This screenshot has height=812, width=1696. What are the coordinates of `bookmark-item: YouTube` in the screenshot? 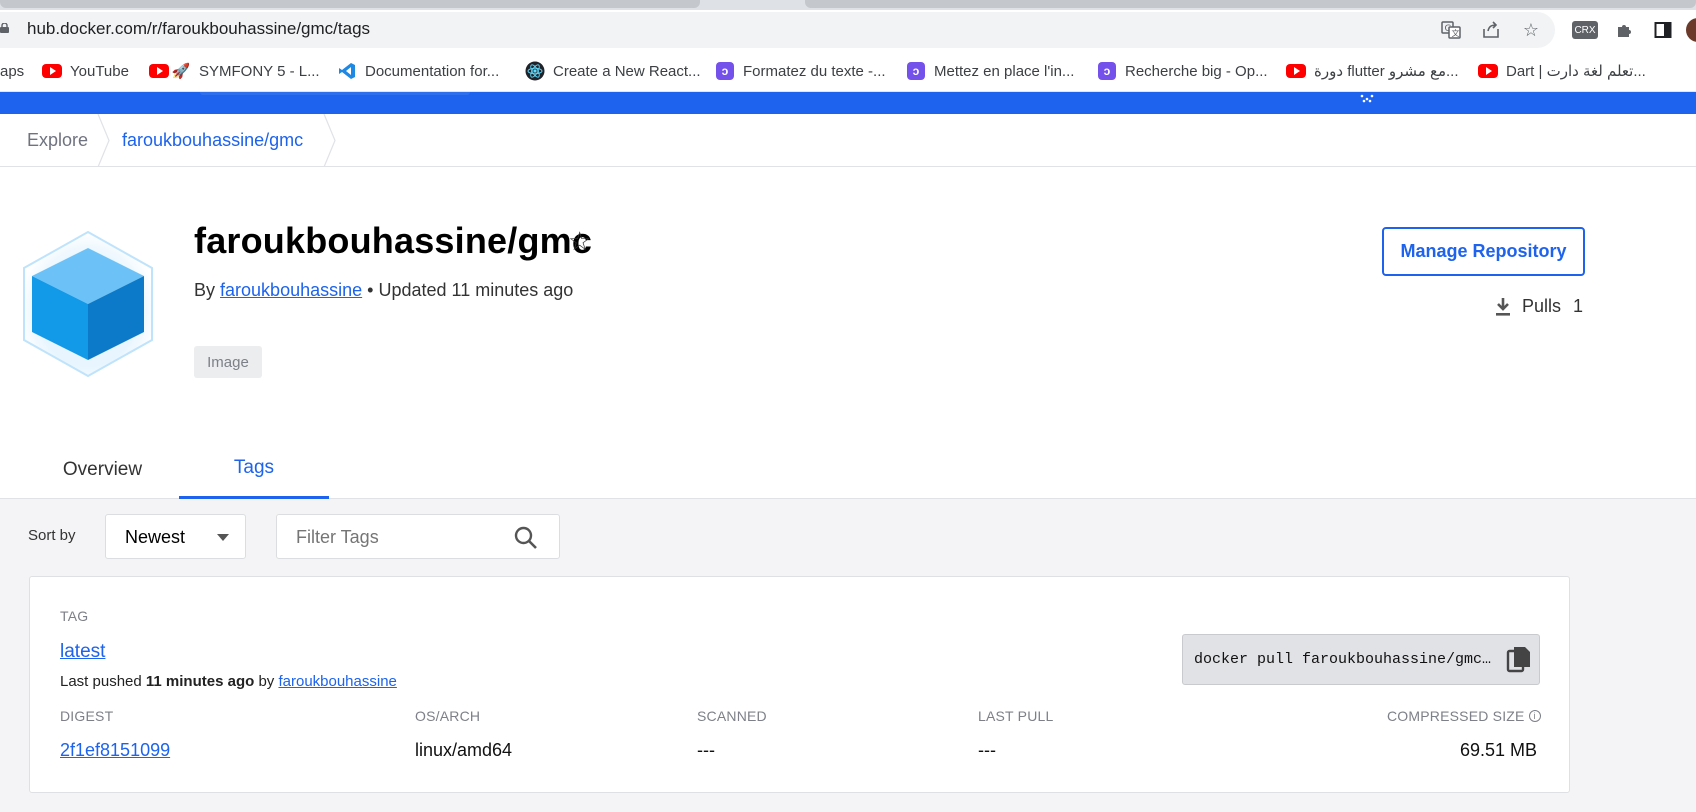 It's located at (85, 71).